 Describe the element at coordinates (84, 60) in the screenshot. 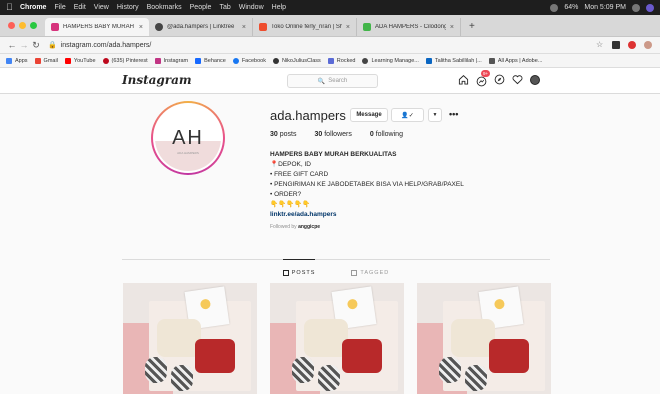

I see `bookmark-label: YouTube` at that location.